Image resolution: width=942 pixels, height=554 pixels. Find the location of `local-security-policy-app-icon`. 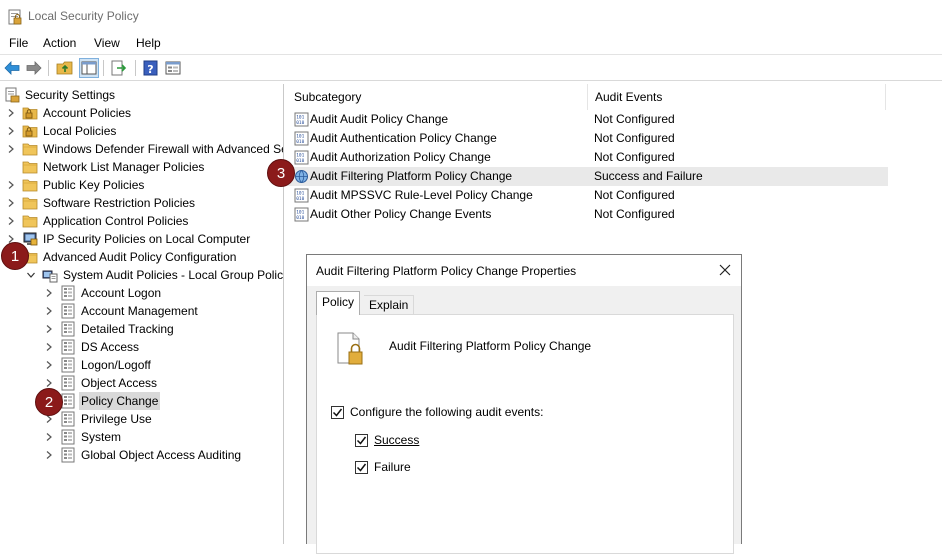

local-security-policy-app-icon is located at coordinates (15, 17).